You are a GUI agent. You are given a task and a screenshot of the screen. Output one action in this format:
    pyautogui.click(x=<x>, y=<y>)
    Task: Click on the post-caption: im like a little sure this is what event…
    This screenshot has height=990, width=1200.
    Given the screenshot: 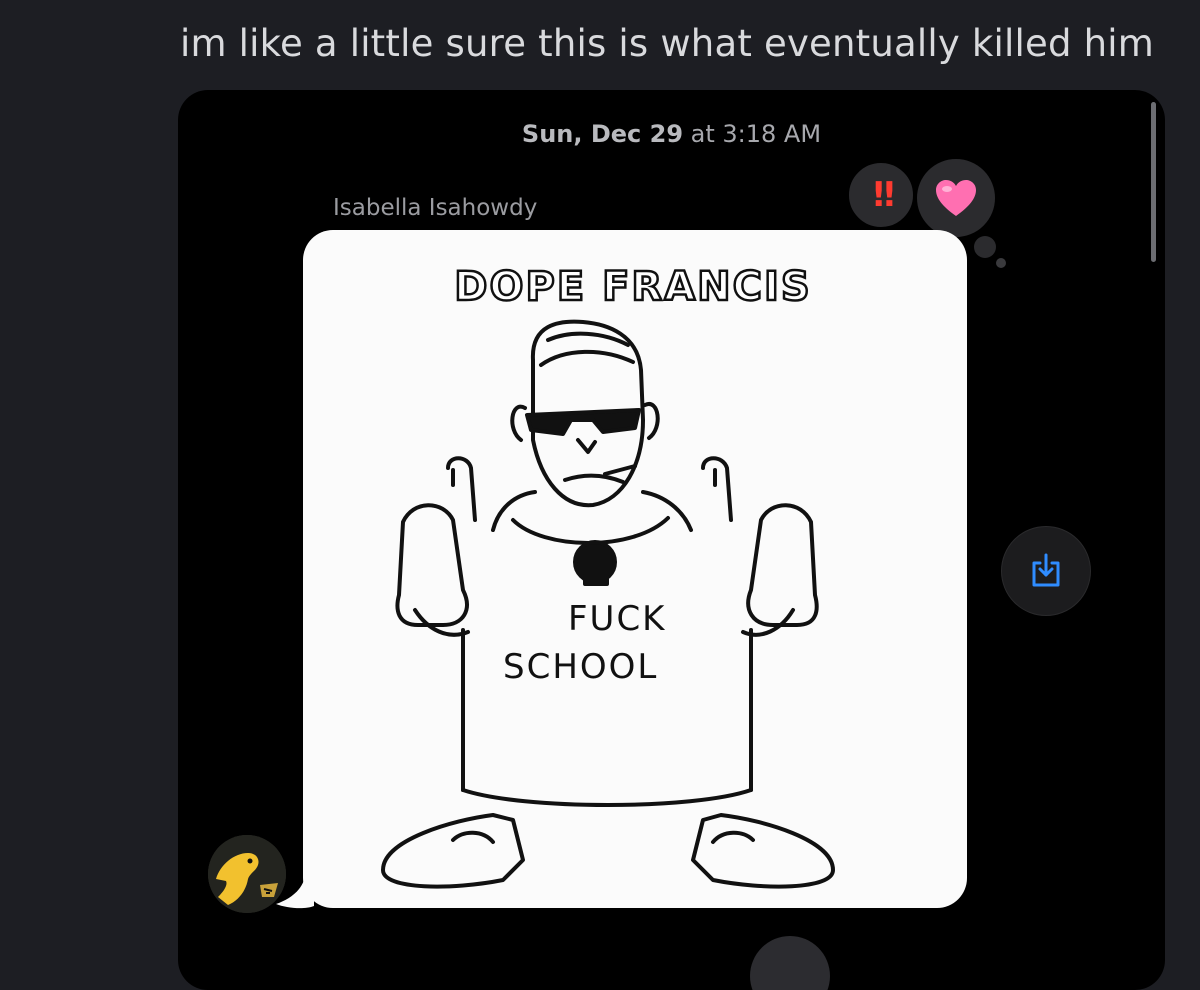 What is the action you would take?
    pyautogui.click(x=667, y=43)
    